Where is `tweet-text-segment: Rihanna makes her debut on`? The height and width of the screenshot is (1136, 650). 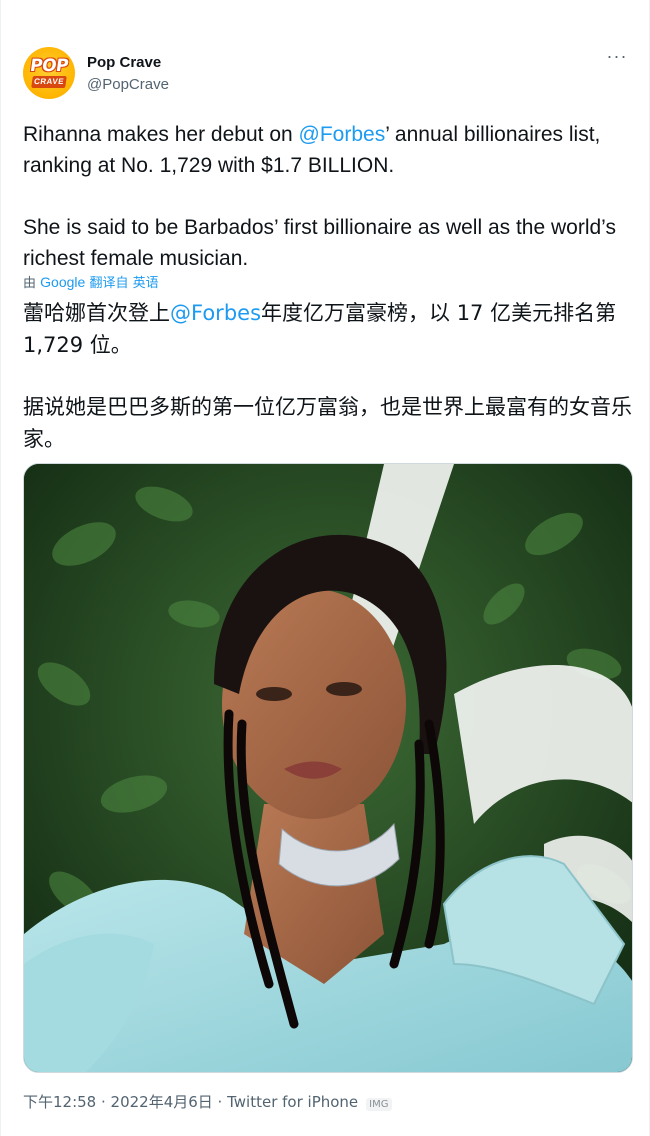
tweet-text-segment: Rihanna makes her debut on is located at coordinates (161, 134).